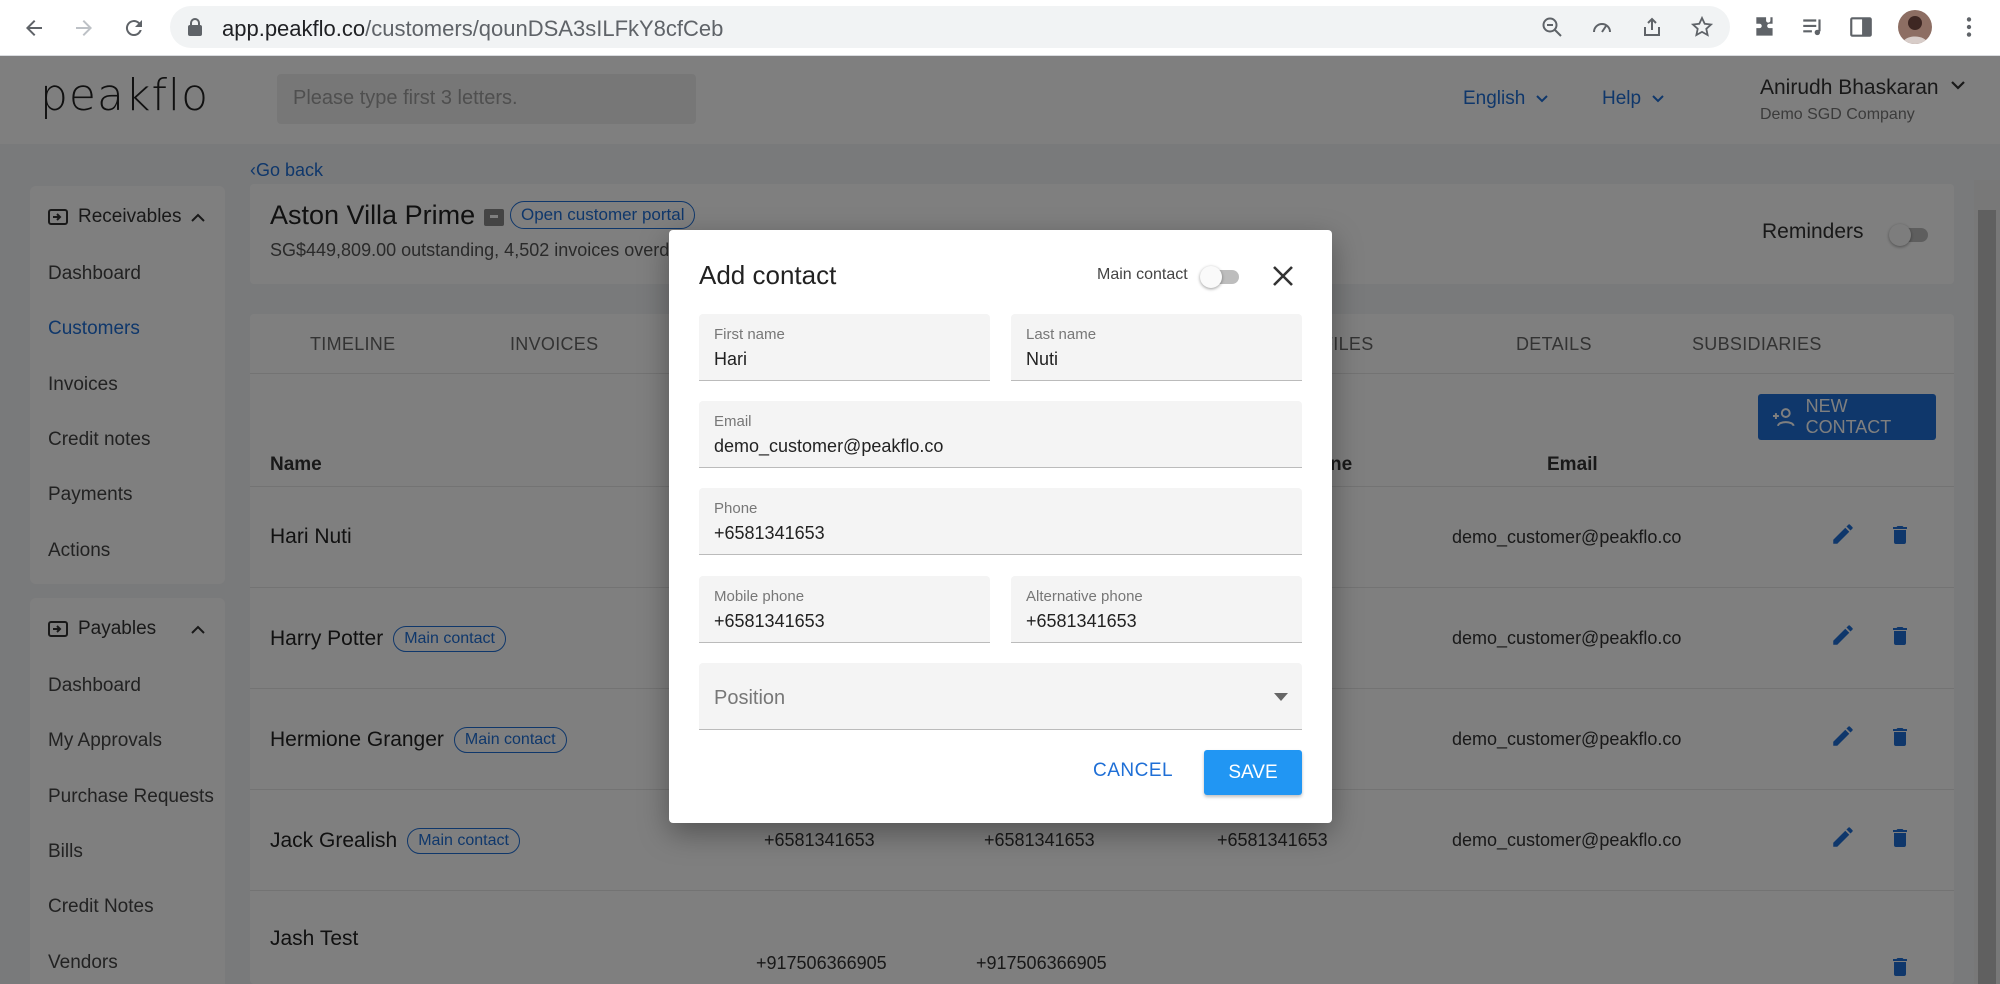 This screenshot has height=984, width=2000. I want to click on alternative-phone-label: Alternative phone, so click(1084, 596).